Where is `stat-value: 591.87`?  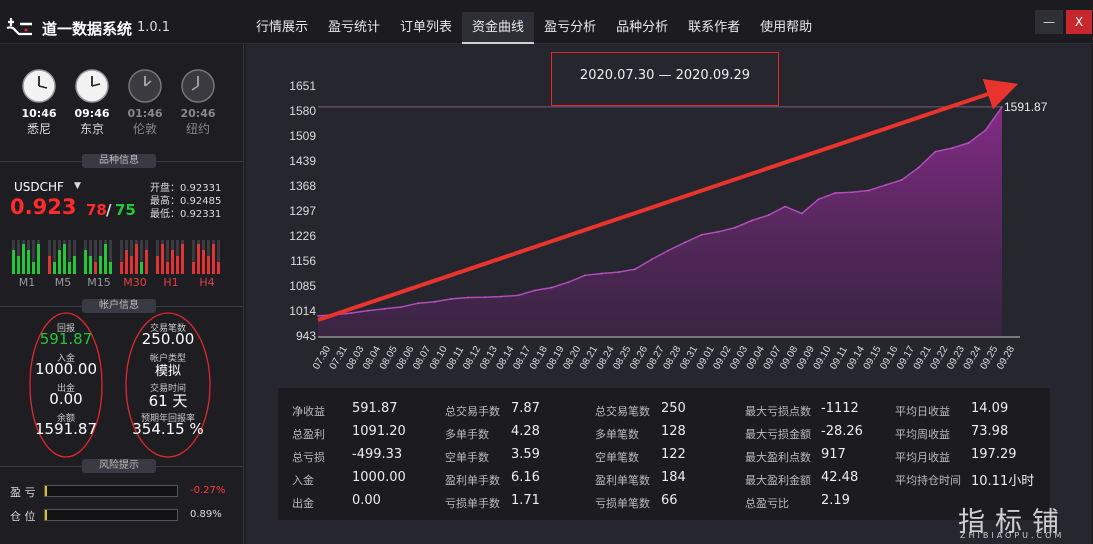 stat-value: 591.87 is located at coordinates (375, 408).